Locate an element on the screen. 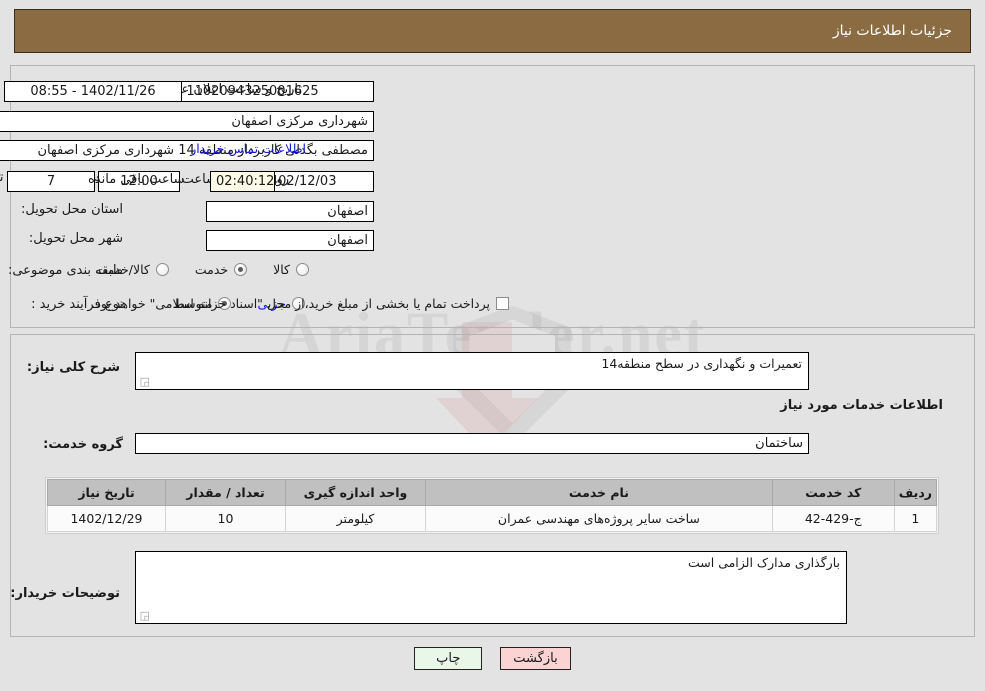 The height and width of the screenshot is (691, 985). category-option-label: خدمت is located at coordinates (211, 269).